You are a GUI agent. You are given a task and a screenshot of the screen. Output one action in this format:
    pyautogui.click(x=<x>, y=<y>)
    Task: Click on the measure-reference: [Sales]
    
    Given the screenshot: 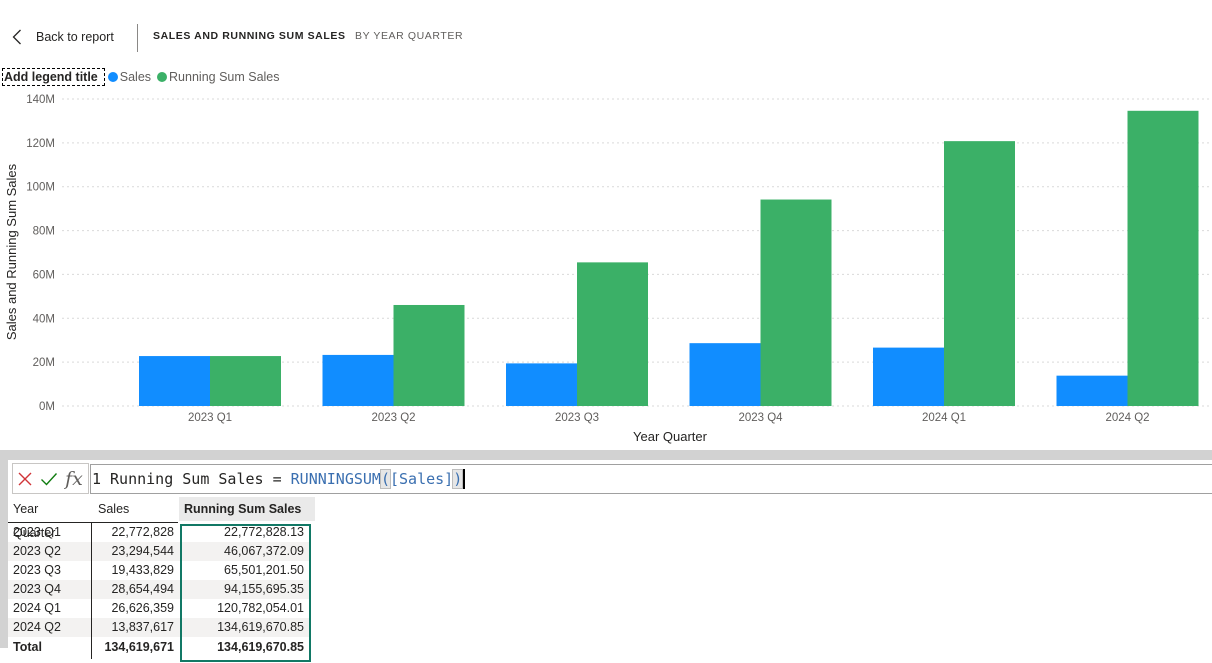 What is the action you would take?
    pyautogui.click(x=422, y=479)
    